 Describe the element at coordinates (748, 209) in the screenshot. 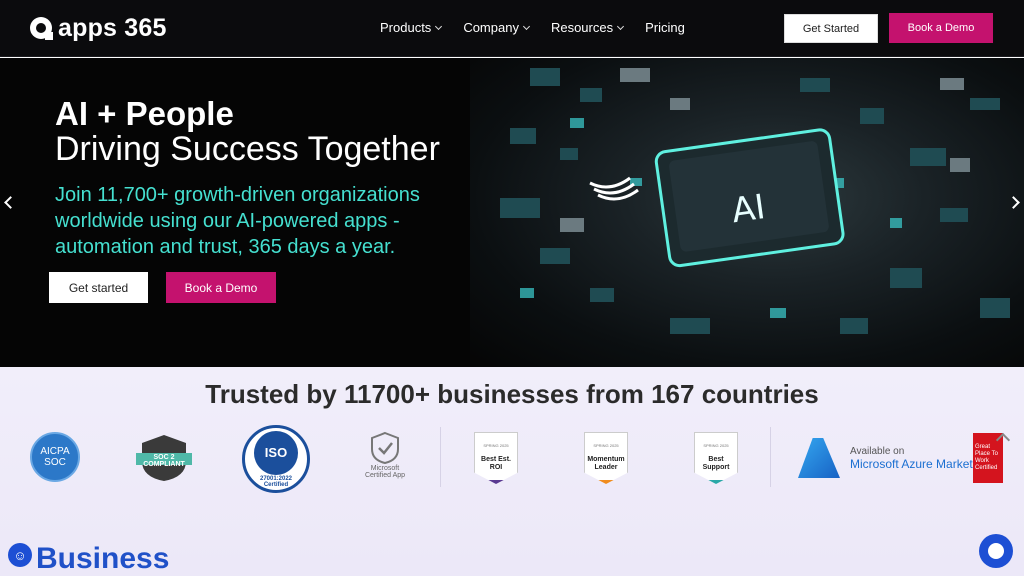

I see `chip-label: AI` at that location.